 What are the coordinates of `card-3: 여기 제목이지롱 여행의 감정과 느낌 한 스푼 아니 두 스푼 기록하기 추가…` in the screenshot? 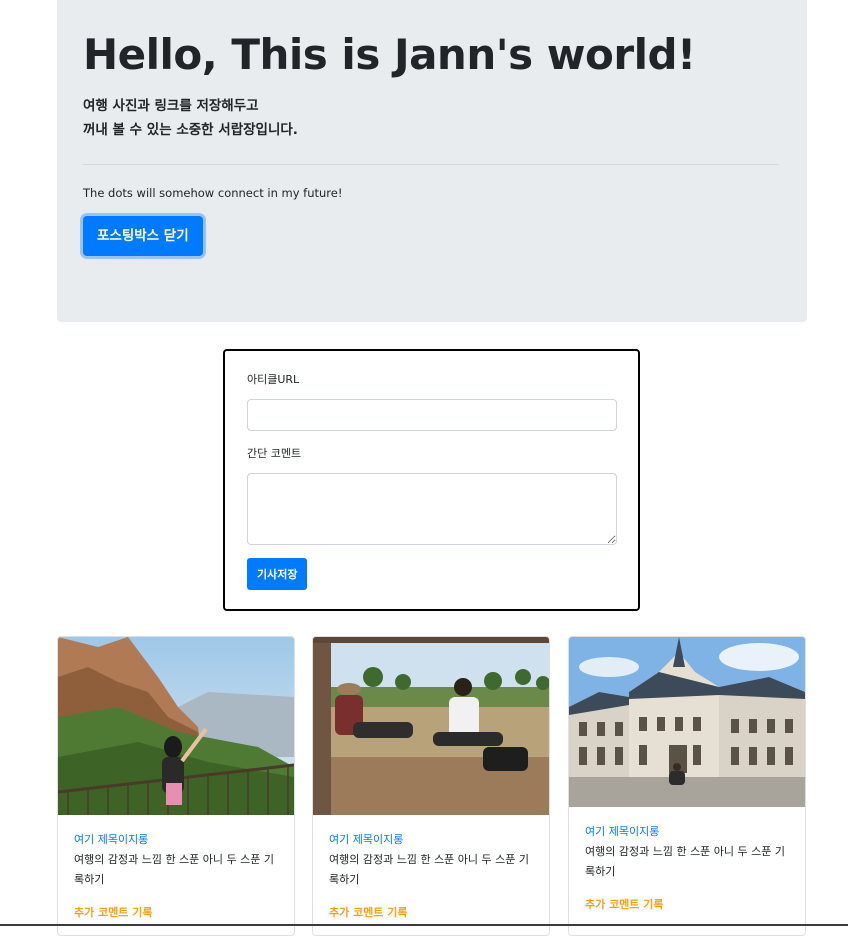 It's located at (687, 786).